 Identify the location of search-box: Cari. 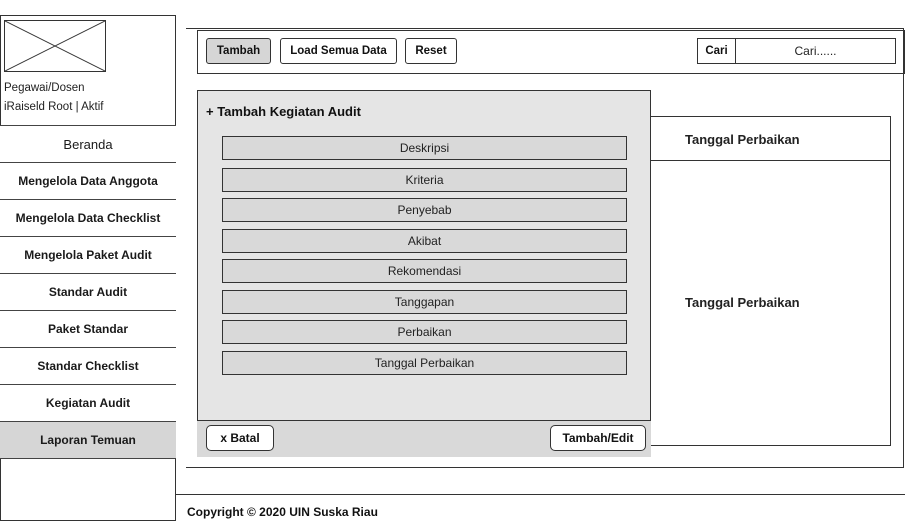
(796, 51).